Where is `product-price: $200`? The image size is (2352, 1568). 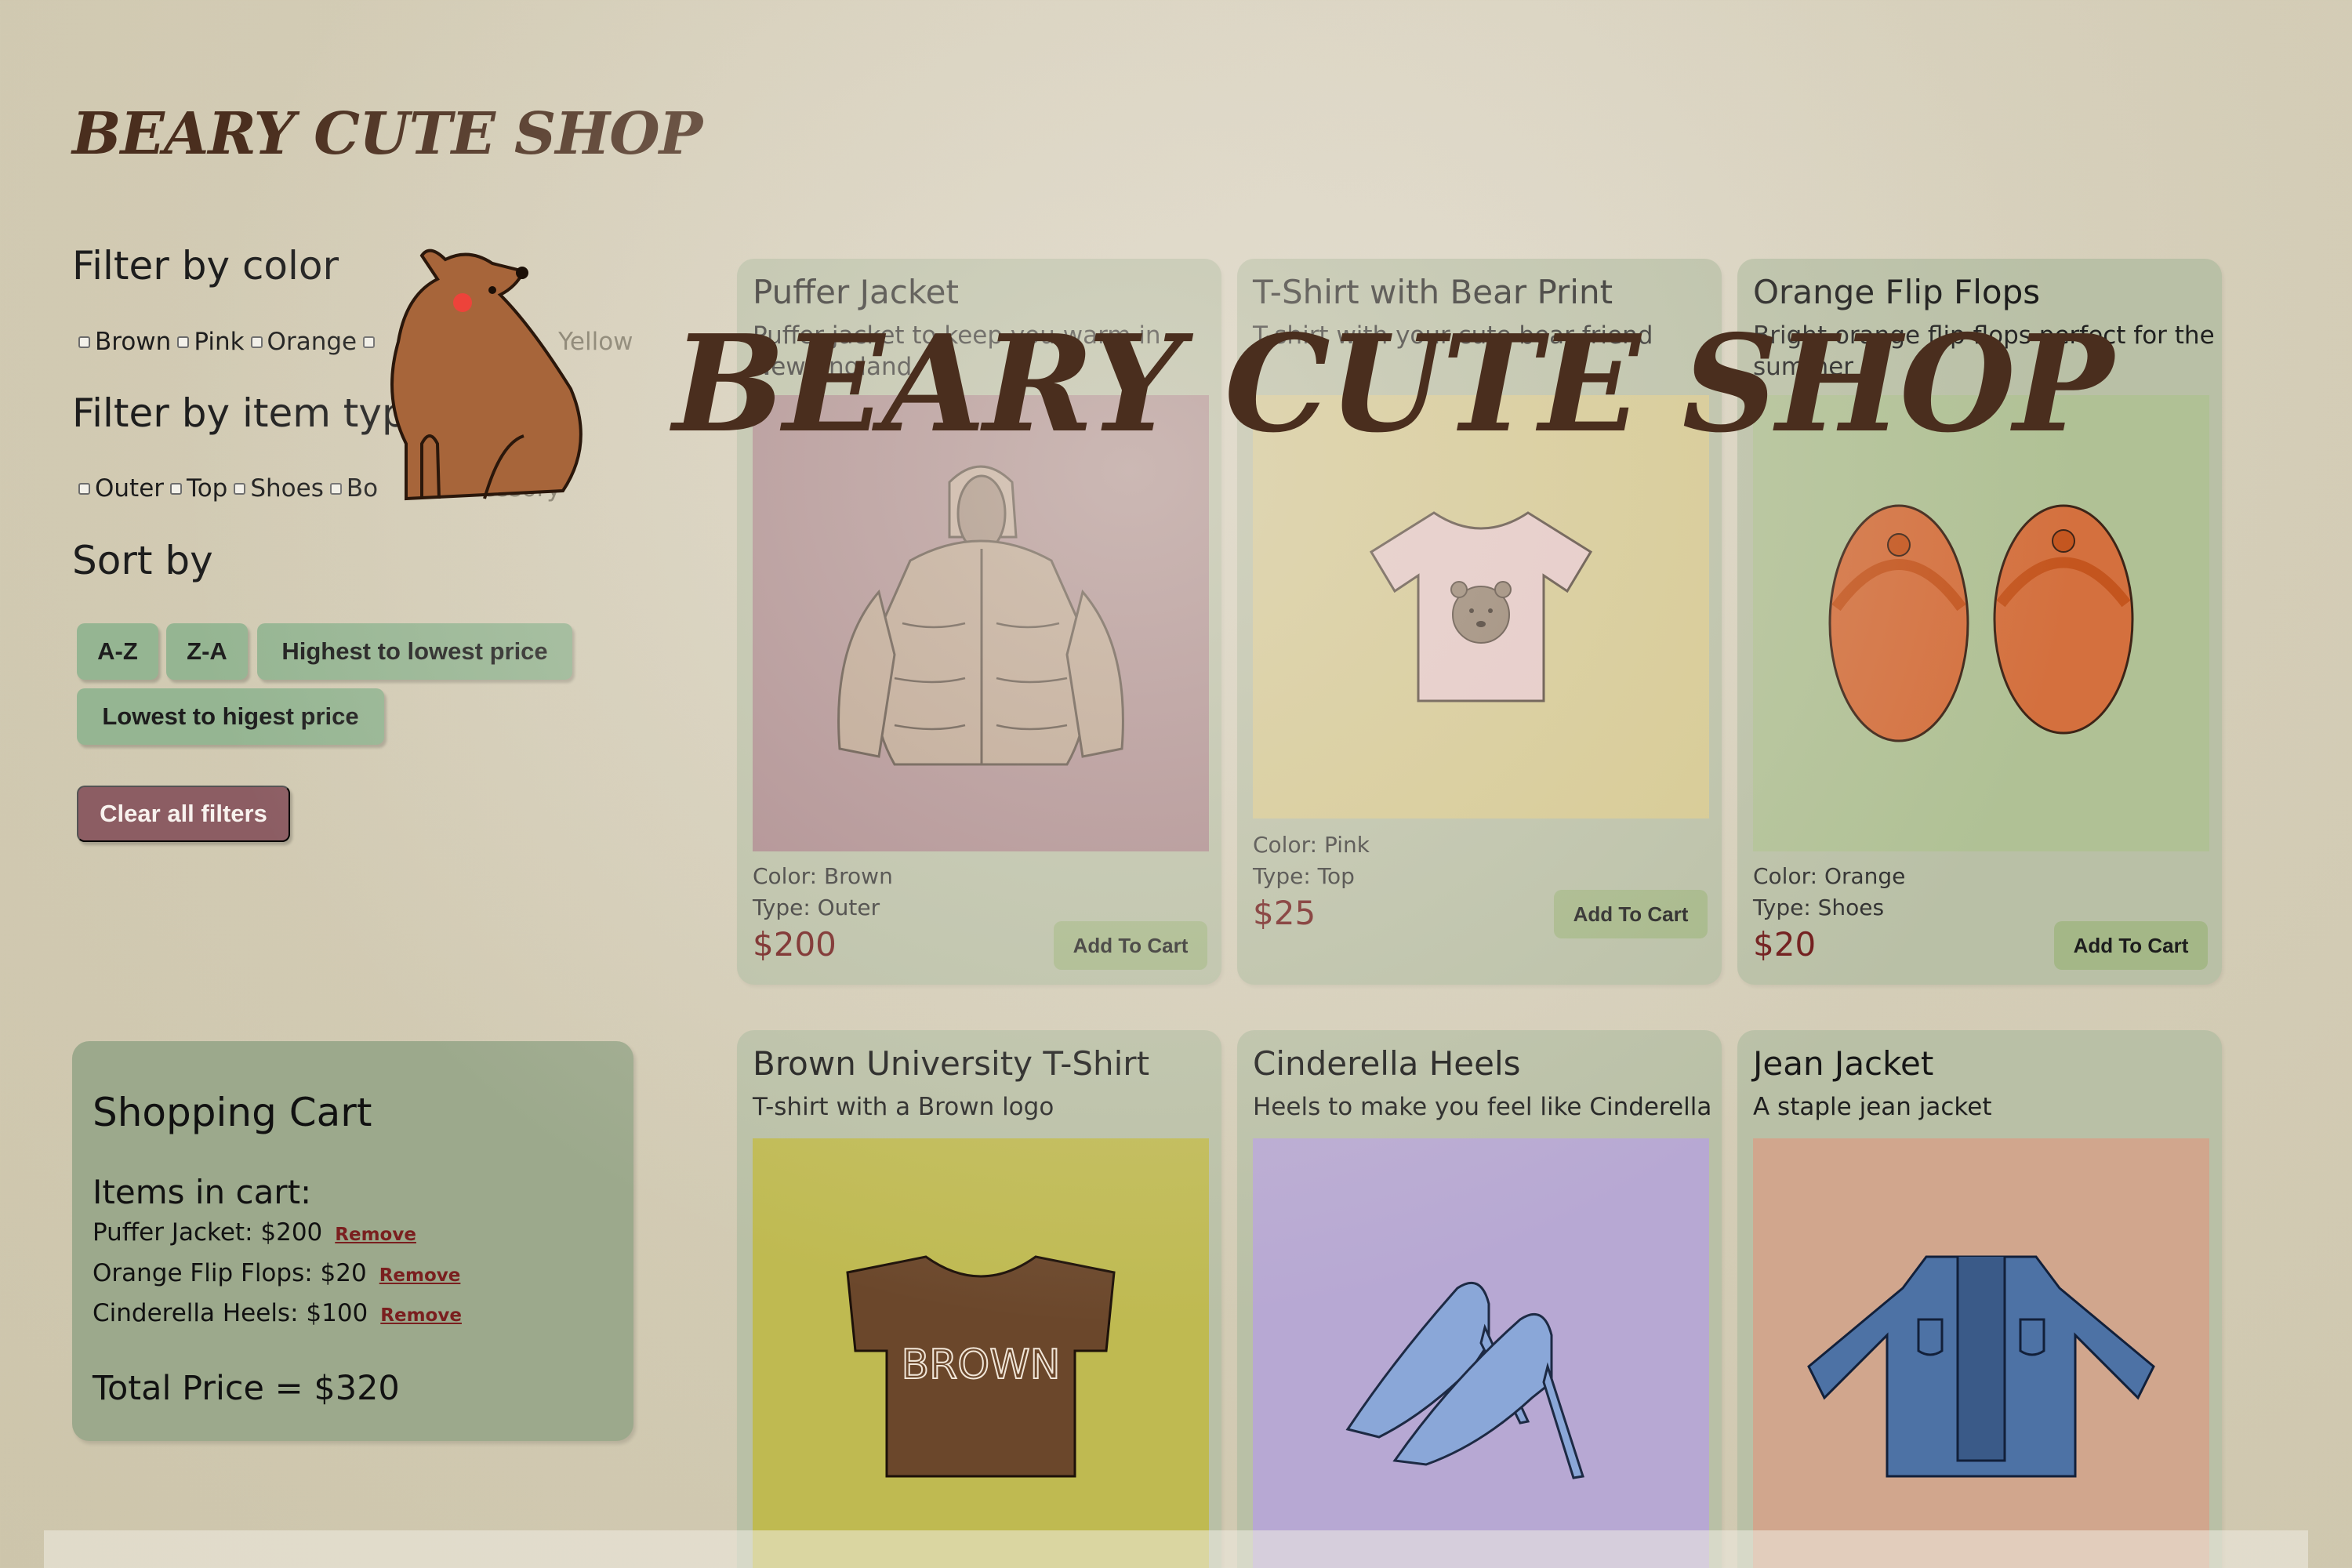
product-price: $200 is located at coordinates (795, 944).